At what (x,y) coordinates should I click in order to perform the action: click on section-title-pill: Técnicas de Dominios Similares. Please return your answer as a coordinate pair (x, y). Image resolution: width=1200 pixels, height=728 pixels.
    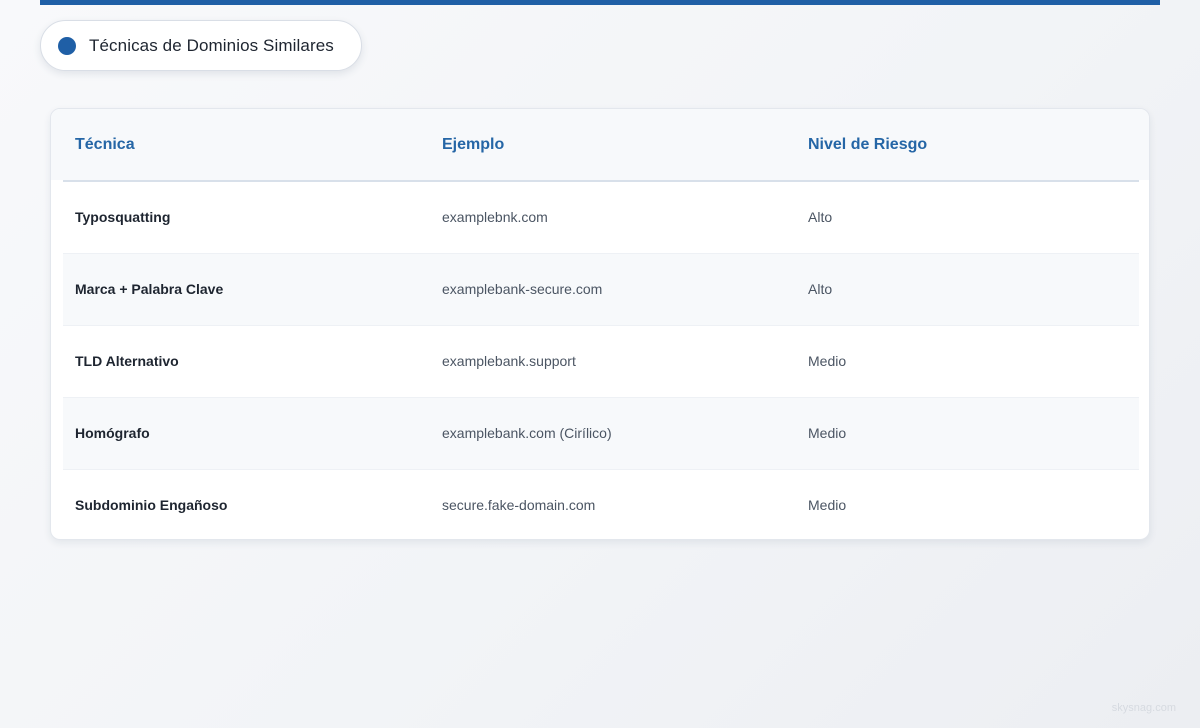
    Looking at the image, I should click on (201, 45).